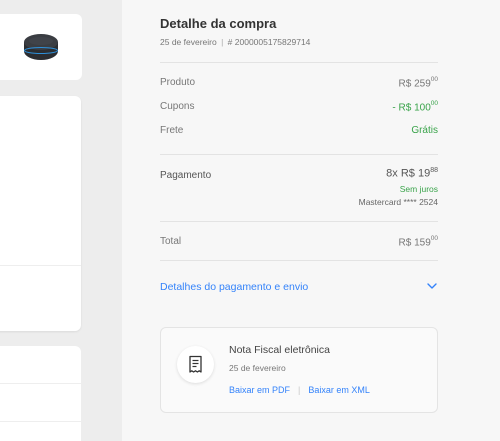 The height and width of the screenshot is (441, 500). I want to click on chevron-down-icon, so click(432, 286).